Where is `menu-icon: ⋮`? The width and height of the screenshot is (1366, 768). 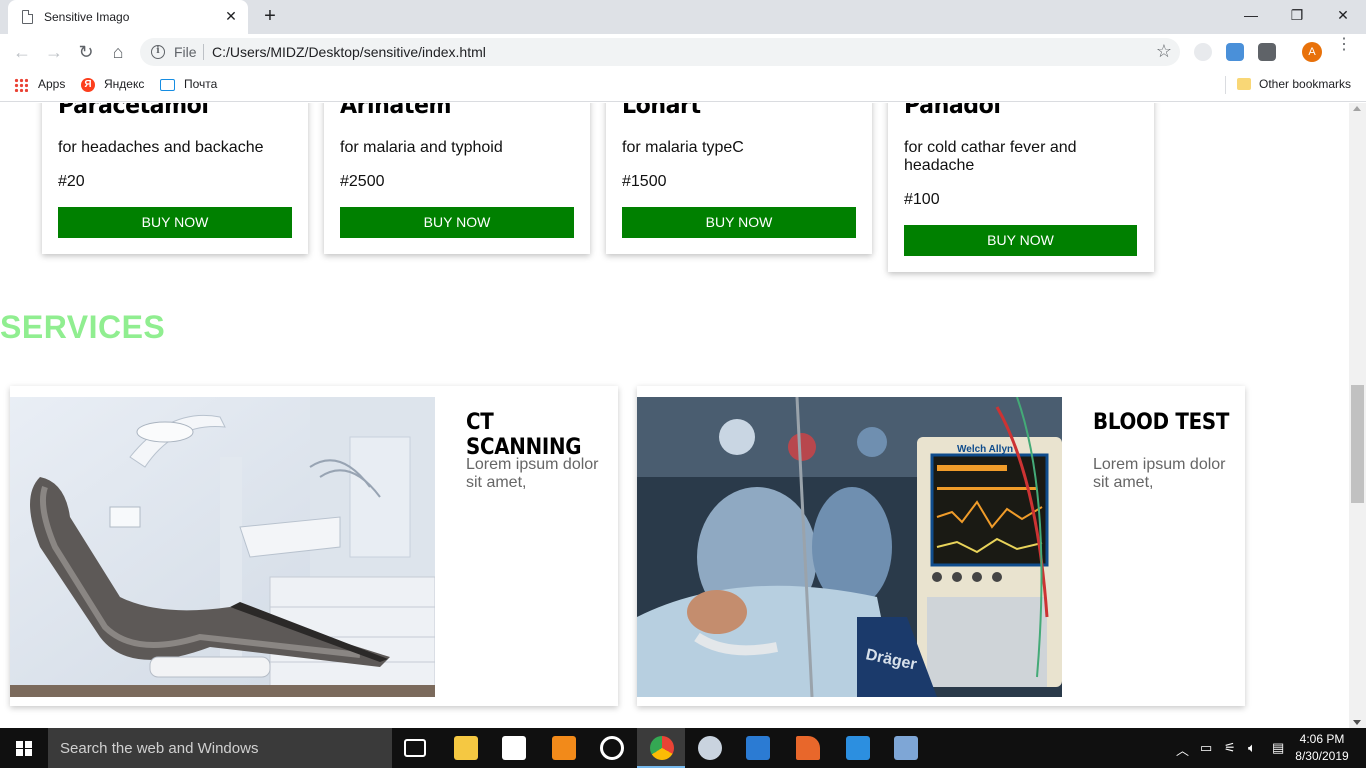
menu-icon: ⋮ is located at coordinates (1344, 45).